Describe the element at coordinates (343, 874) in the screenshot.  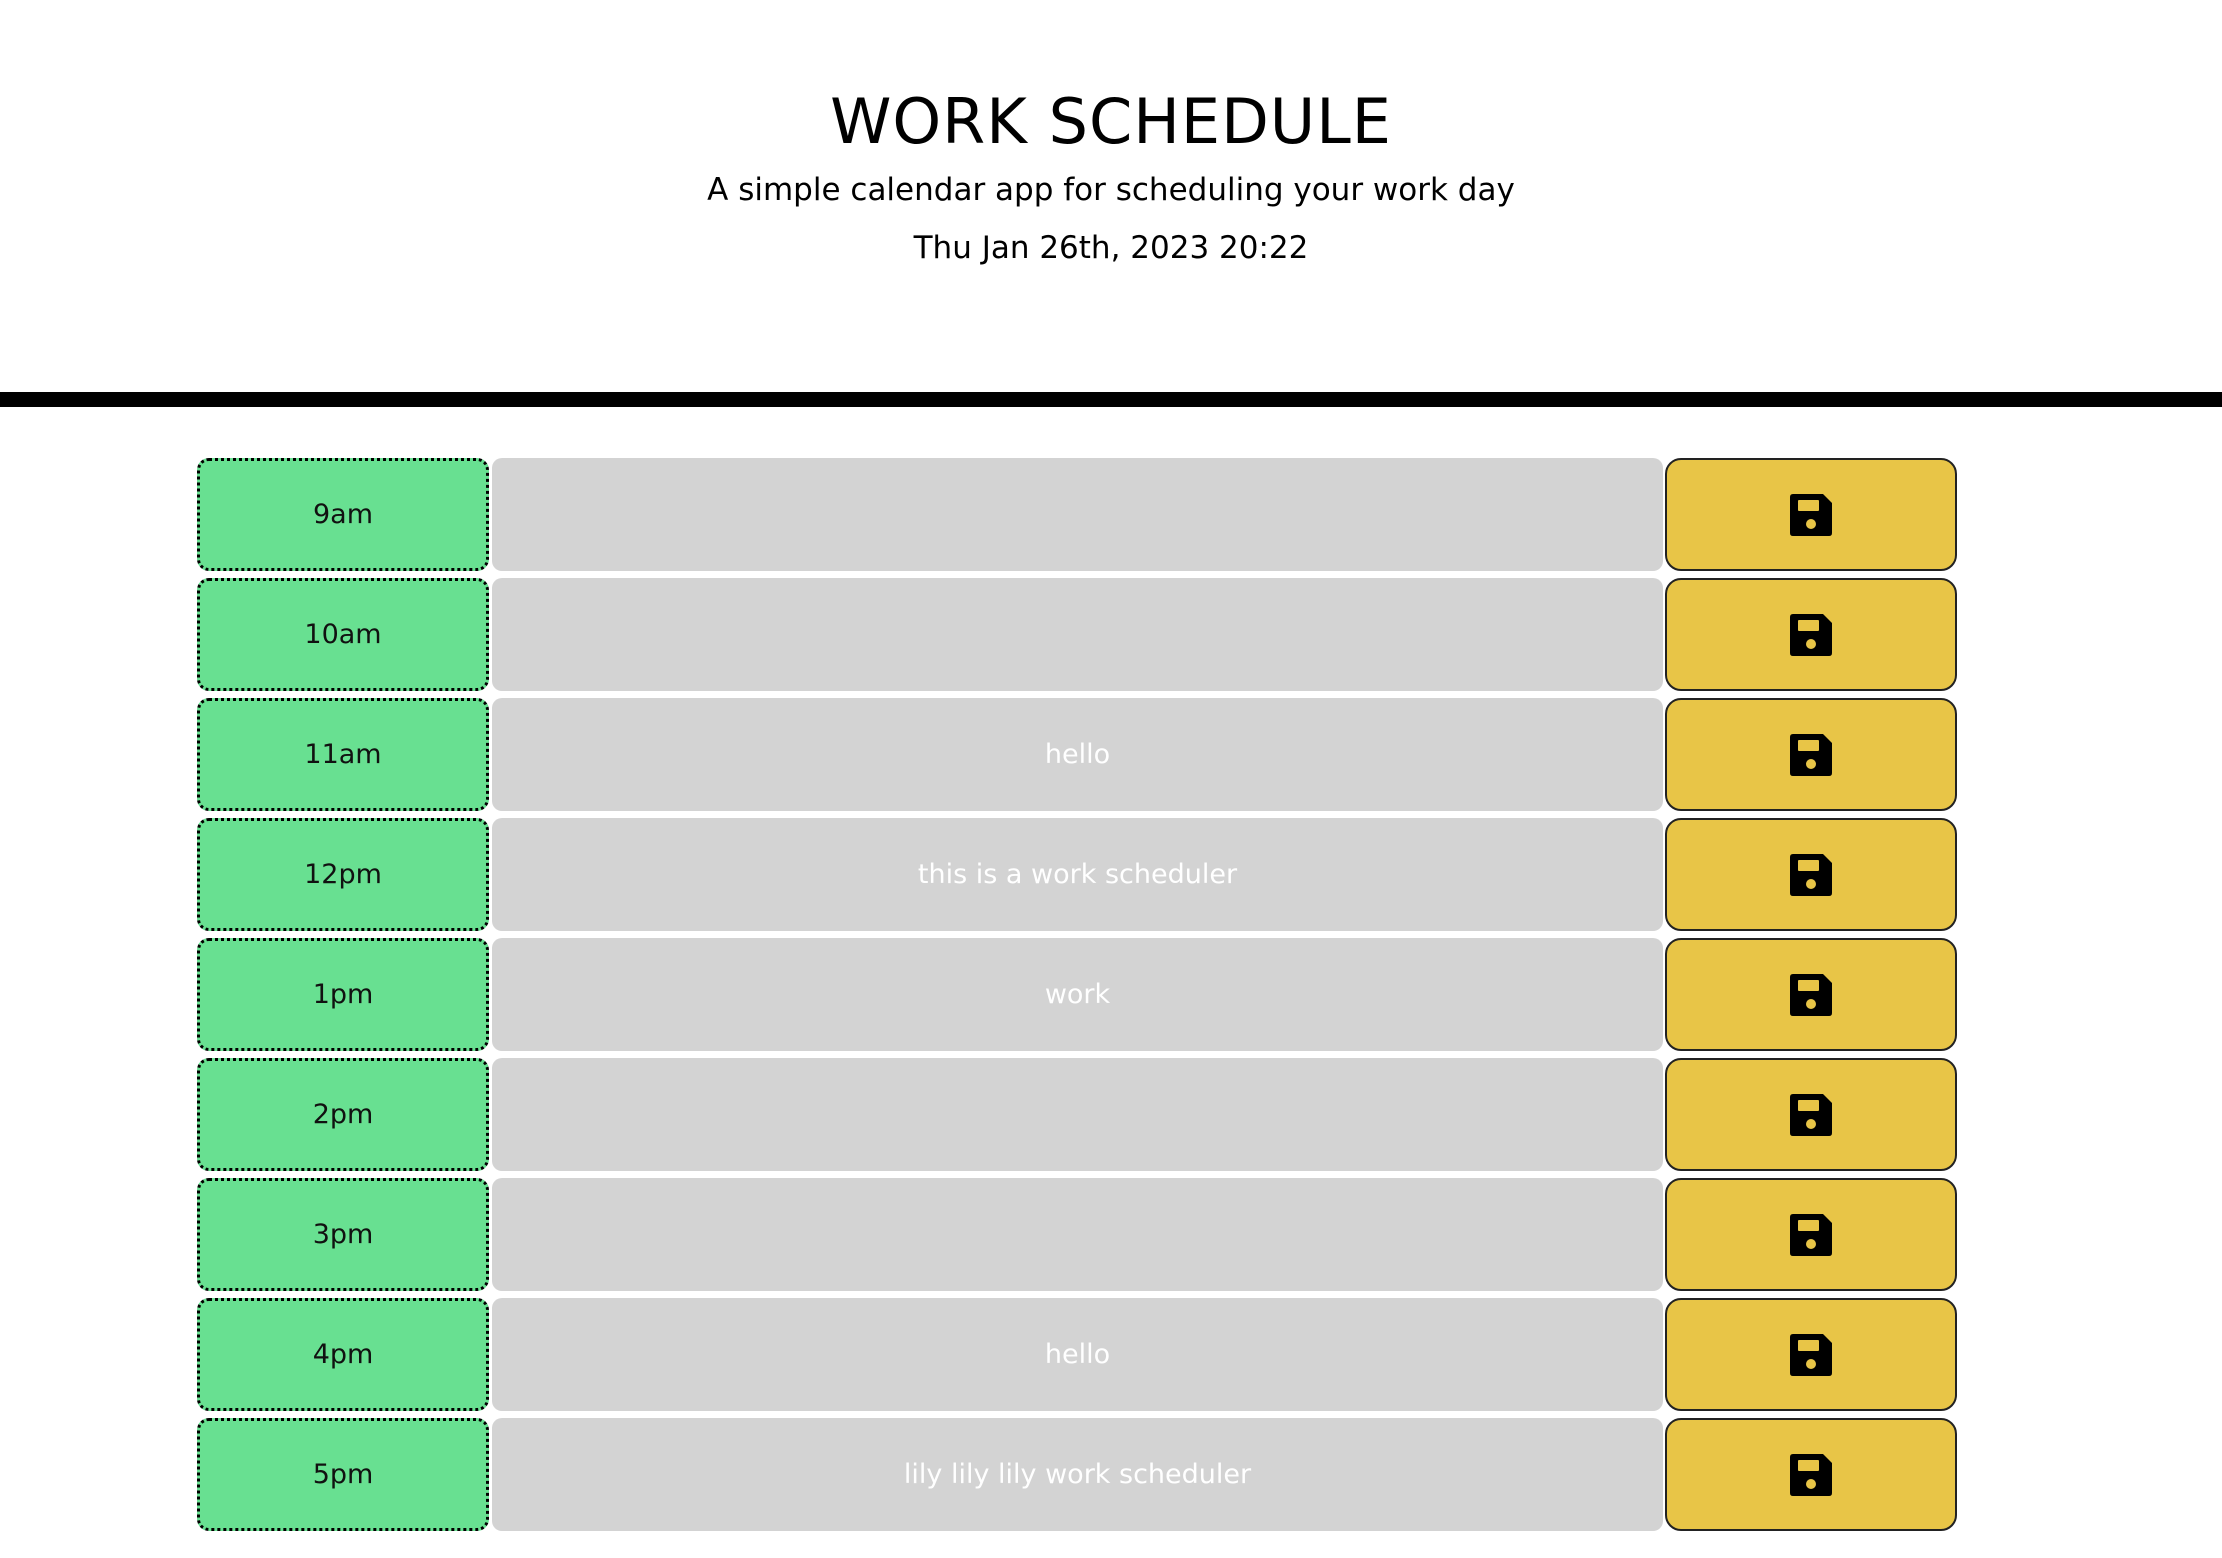
I see `hour-label: 12pm` at that location.